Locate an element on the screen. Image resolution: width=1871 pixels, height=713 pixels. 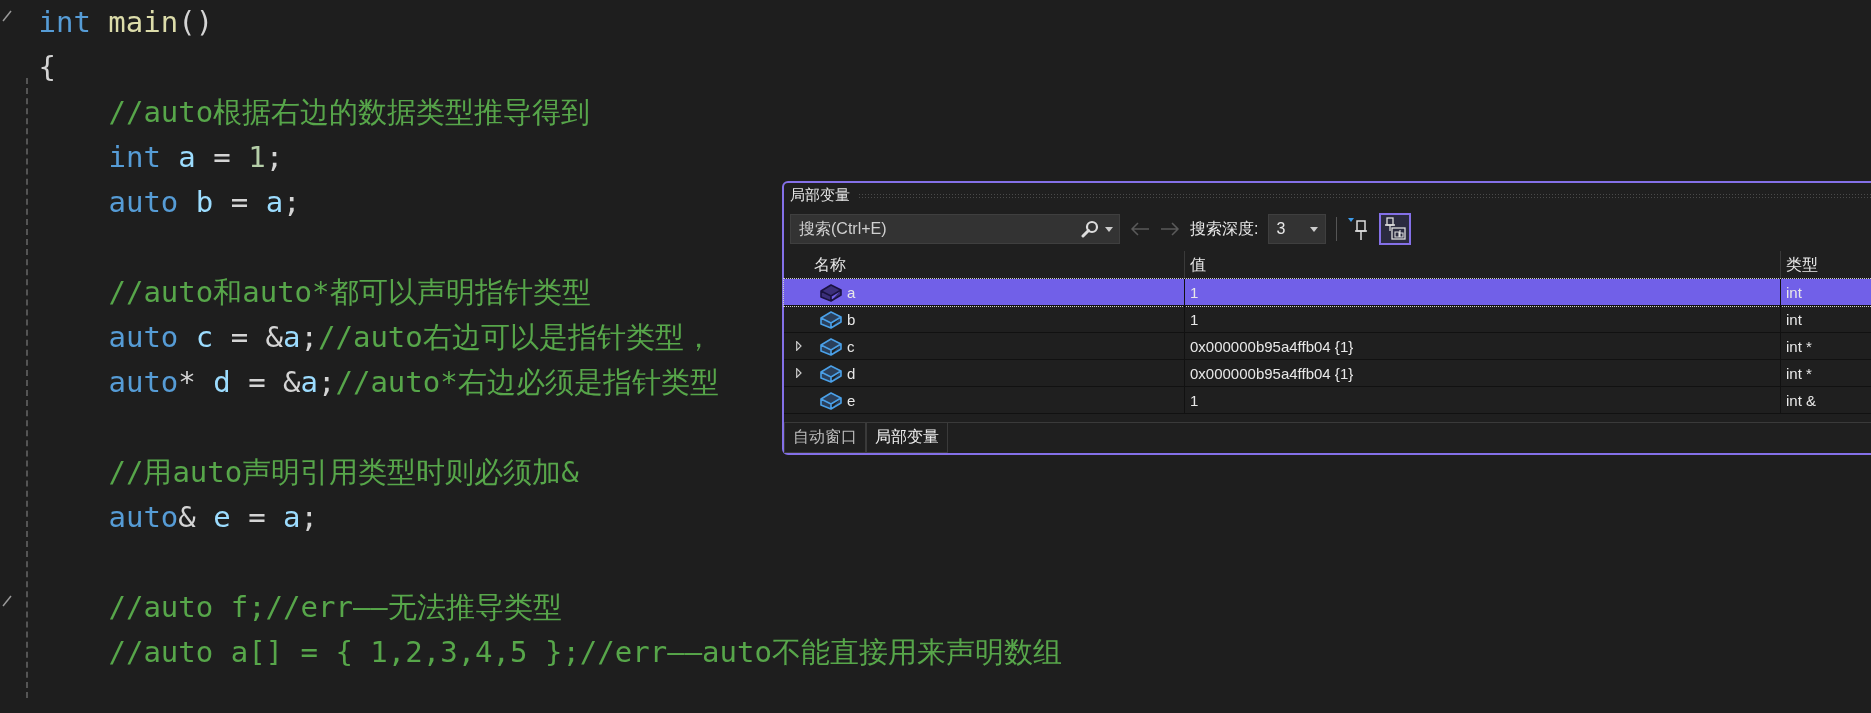
pin-text-toggle is located at coordinates (1395, 229).